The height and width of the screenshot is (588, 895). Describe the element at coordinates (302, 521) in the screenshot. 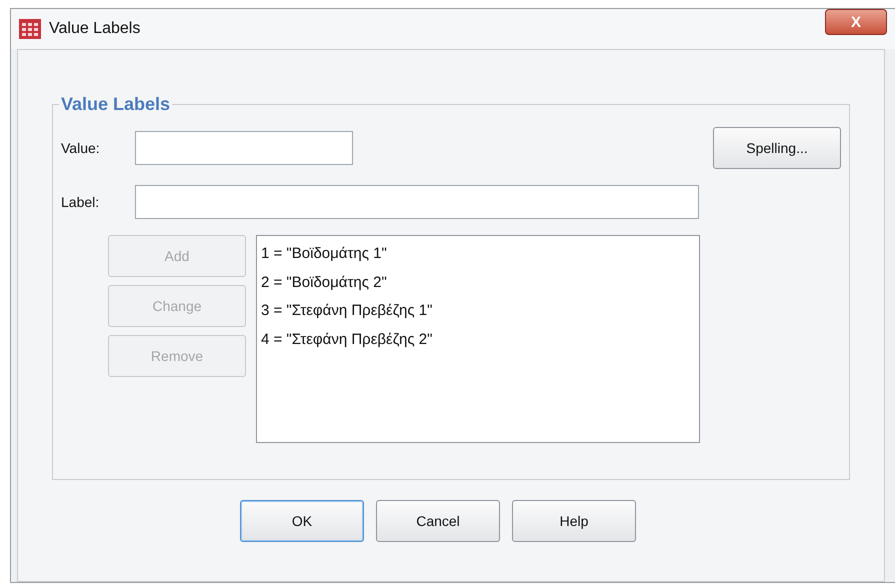

I see `dialog-button: OK` at that location.